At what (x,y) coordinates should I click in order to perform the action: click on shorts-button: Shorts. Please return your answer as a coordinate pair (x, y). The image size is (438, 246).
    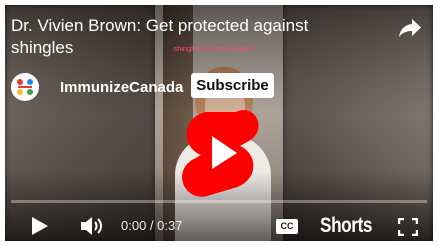
    Looking at the image, I should click on (346, 226).